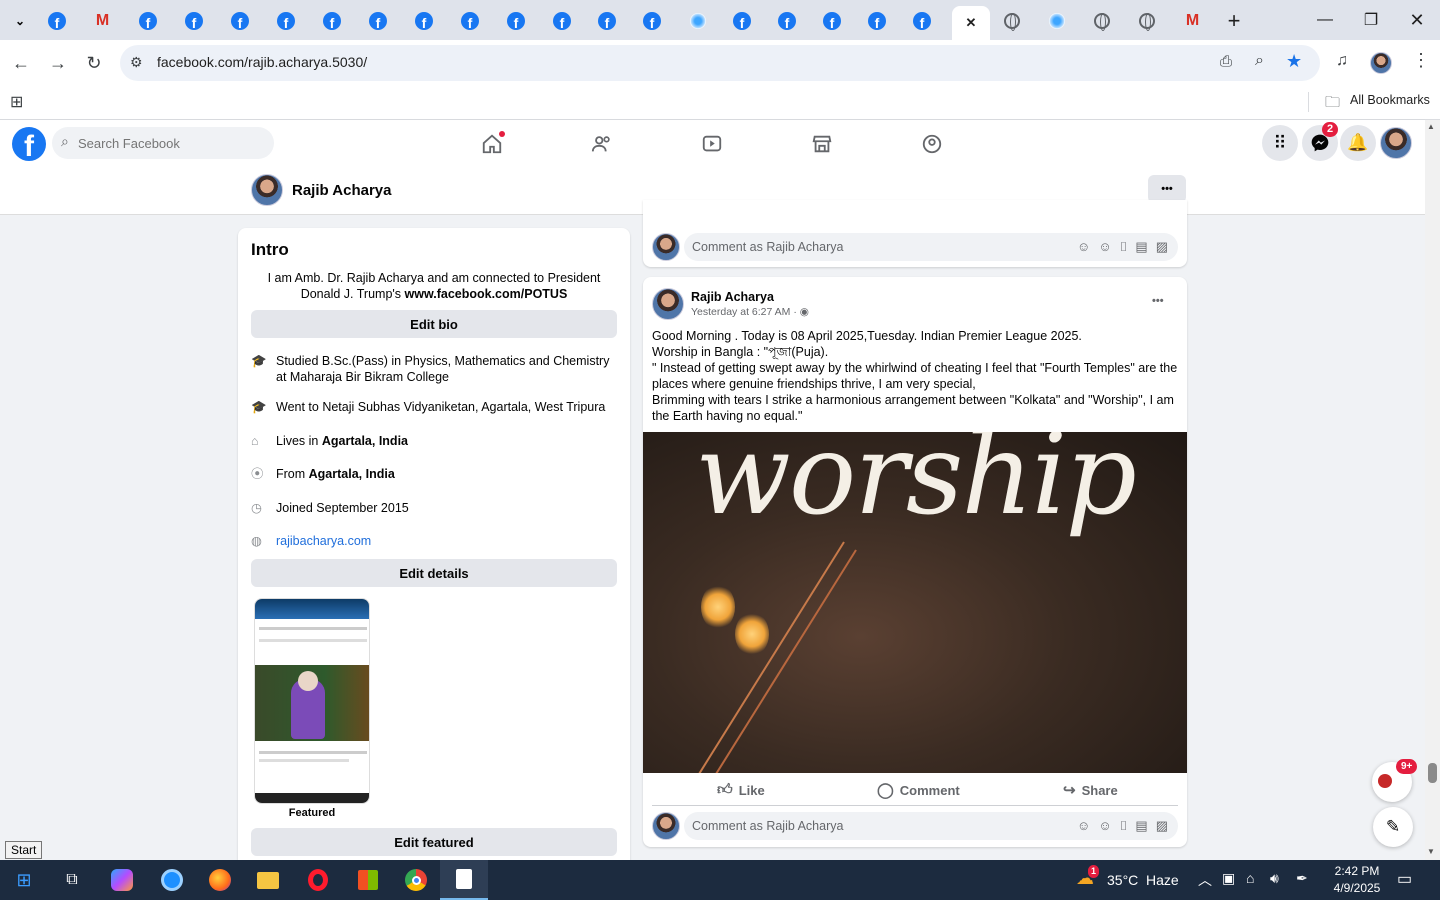 This screenshot has height=900, width=1440. What do you see at coordinates (1320, 141) in the screenshot?
I see `messenger-button: 2` at bounding box center [1320, 141].